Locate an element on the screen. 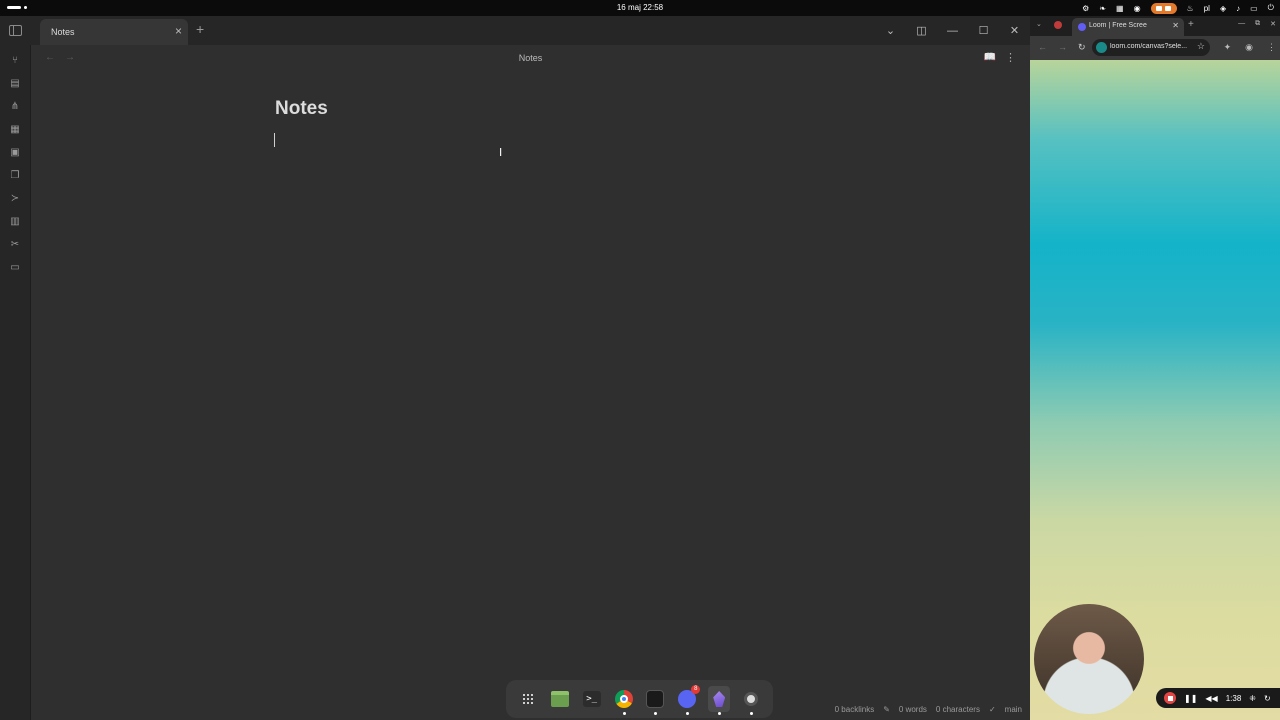 The width and height of the screenshot is (1280, 720). extensions-icon: ✦ is located at coordinates (1228, 47).